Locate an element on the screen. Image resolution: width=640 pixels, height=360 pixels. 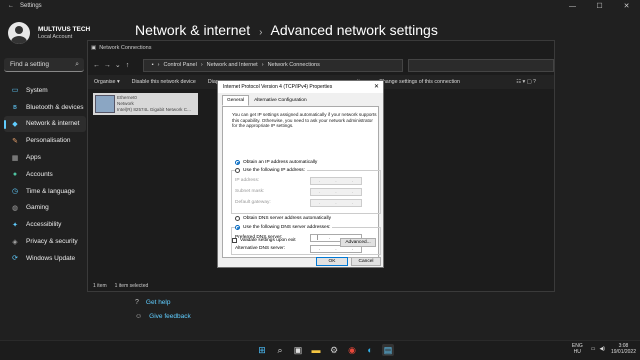
nc-title-bar: ▣ Network Connections is located at coordinates (321, 48).